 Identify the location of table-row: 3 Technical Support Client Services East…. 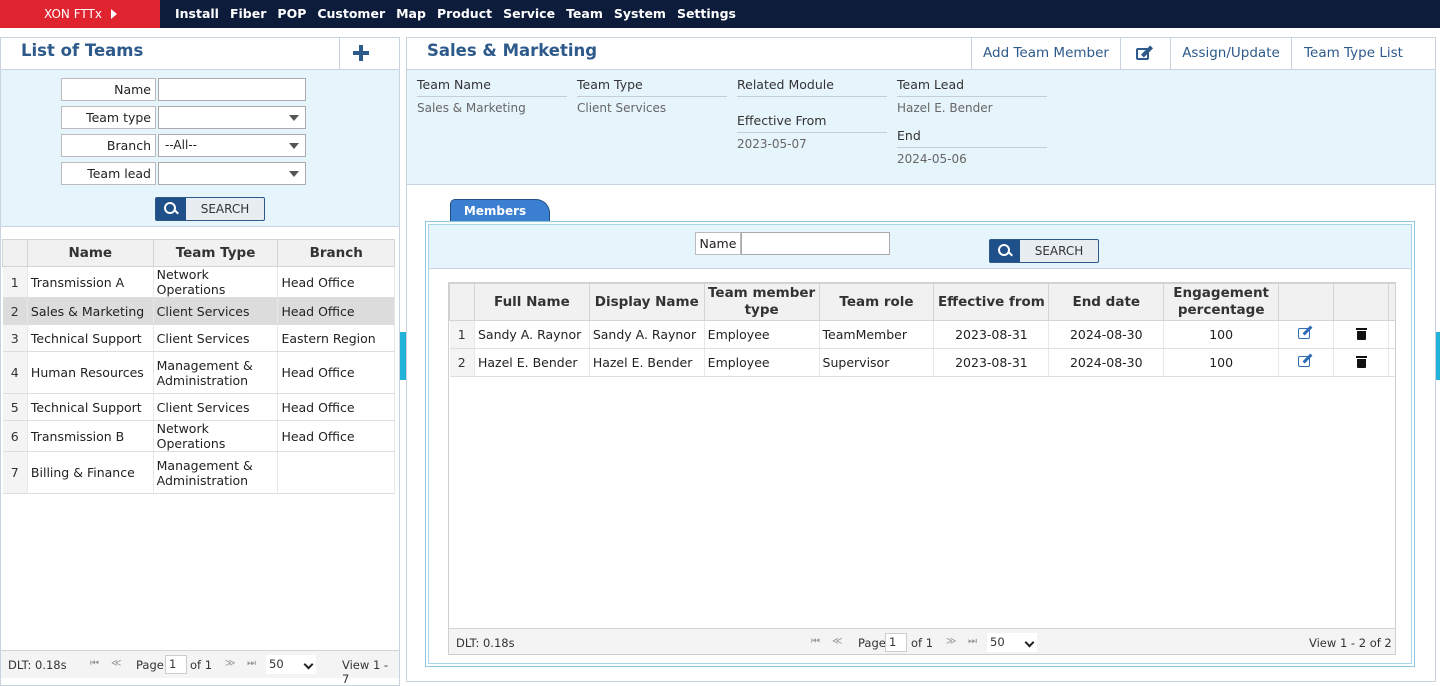
(198, 338).